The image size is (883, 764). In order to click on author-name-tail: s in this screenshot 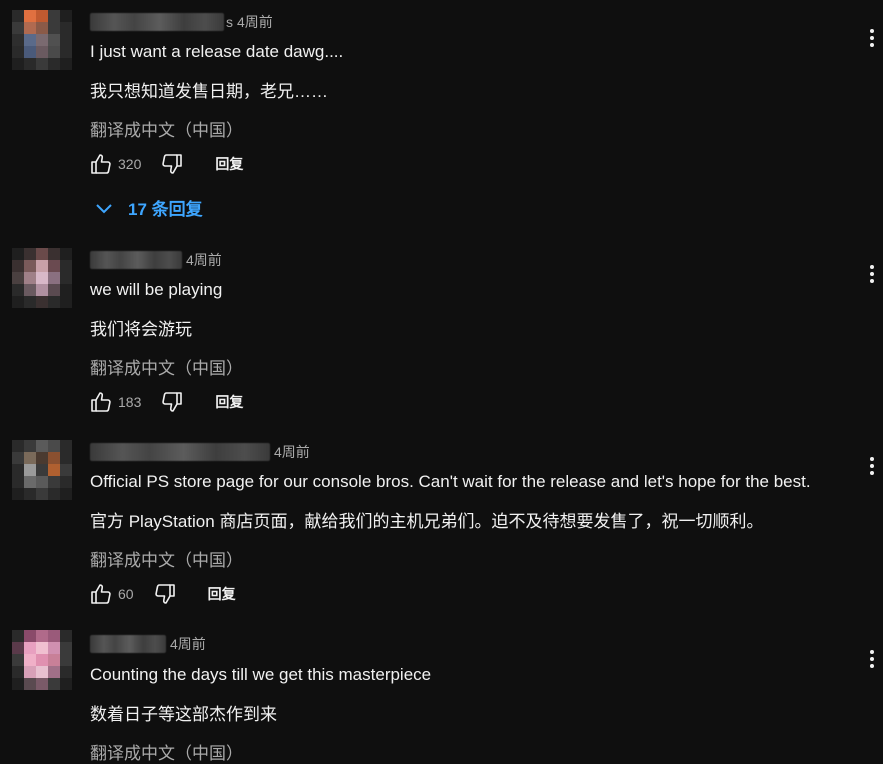, I will do `click(229, 22)`.